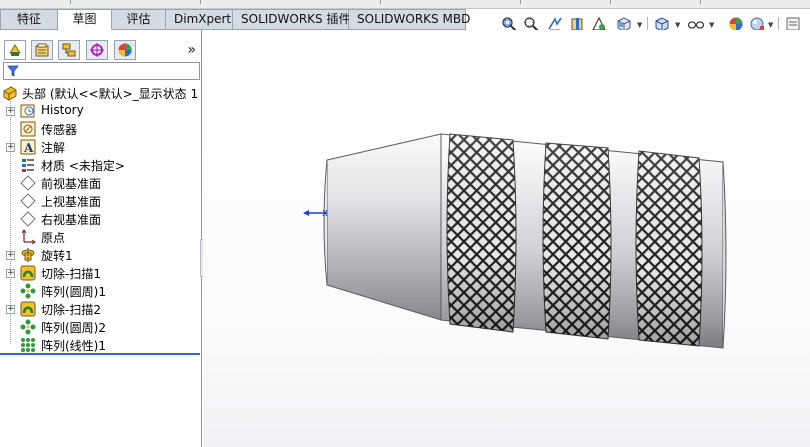 This screenshot has width=810, height=447. I want to click on tab-solidworks-mbd: SOLIDWORKS MBD, so click(409, 19).